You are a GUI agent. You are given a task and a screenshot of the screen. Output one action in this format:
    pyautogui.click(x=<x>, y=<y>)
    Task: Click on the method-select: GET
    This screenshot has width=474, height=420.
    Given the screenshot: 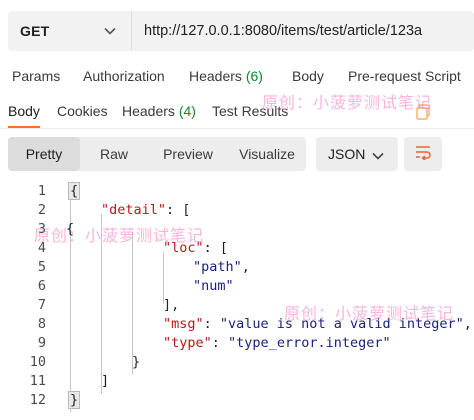 What is the action you would take?
    pyautogui.click(x=70, y=31)
    